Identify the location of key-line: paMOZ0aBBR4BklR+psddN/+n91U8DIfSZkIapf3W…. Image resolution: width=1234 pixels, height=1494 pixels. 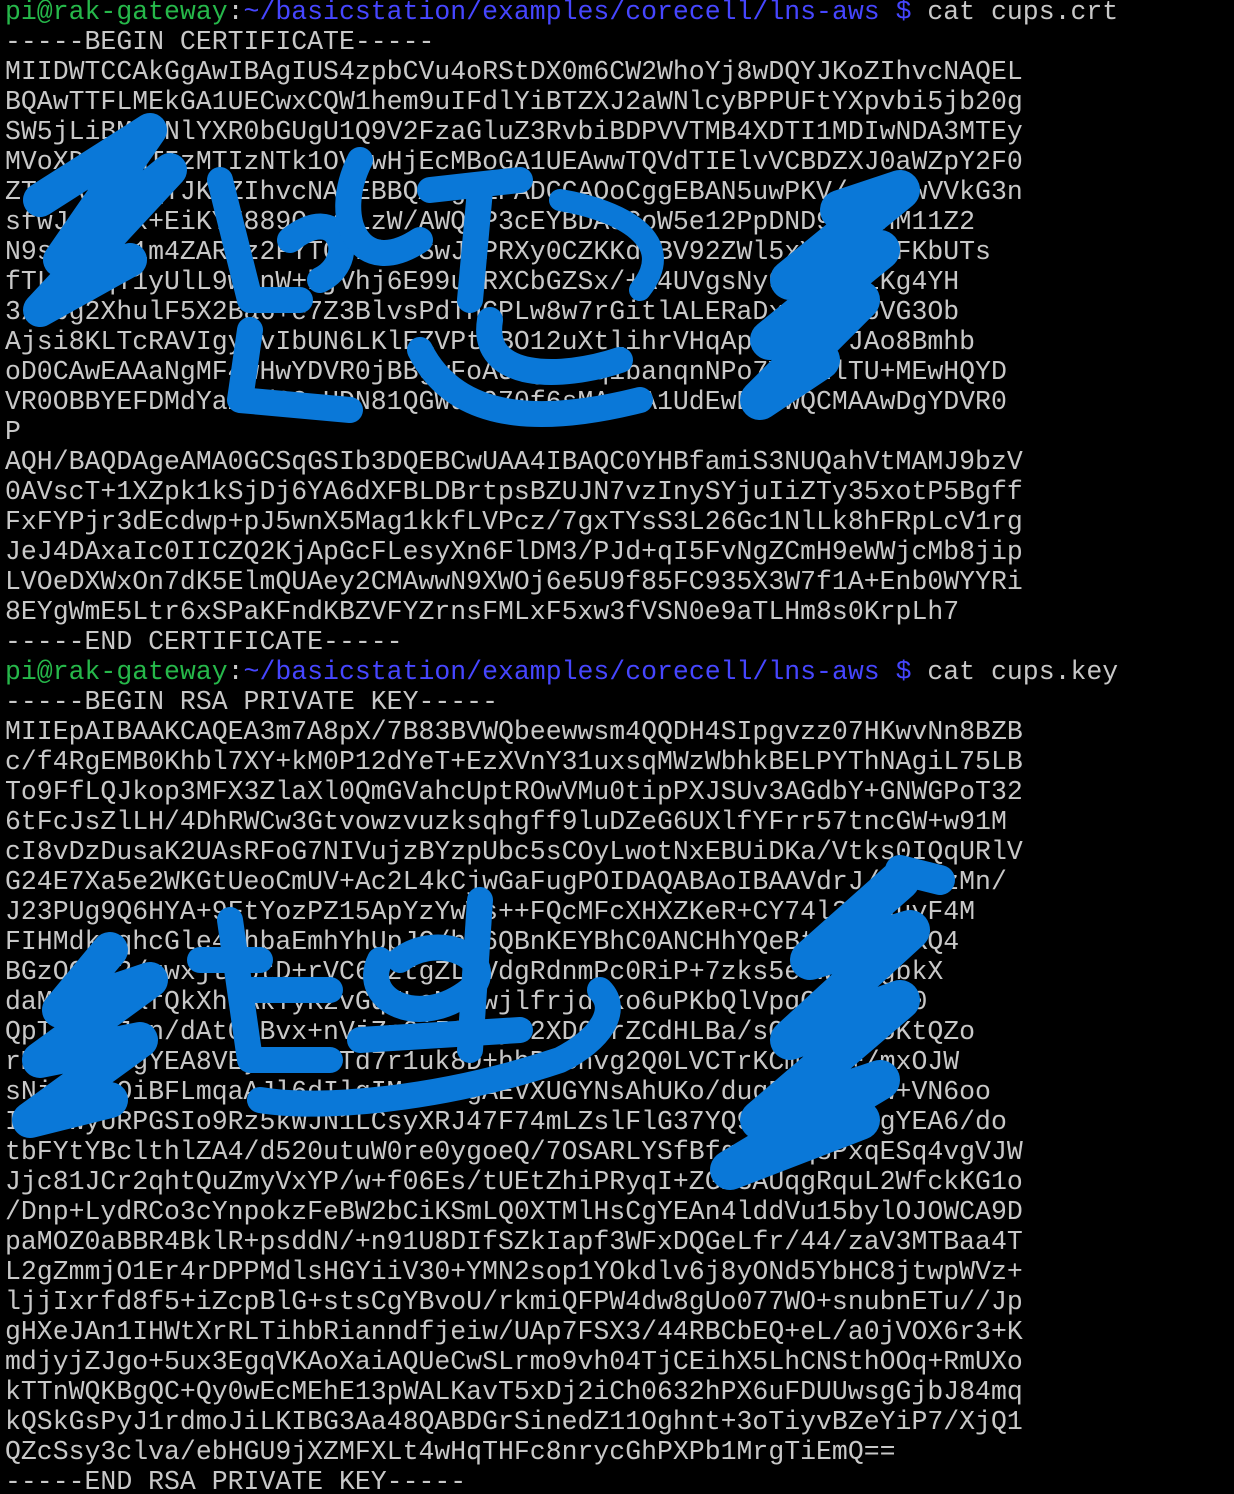
(514, 1242).